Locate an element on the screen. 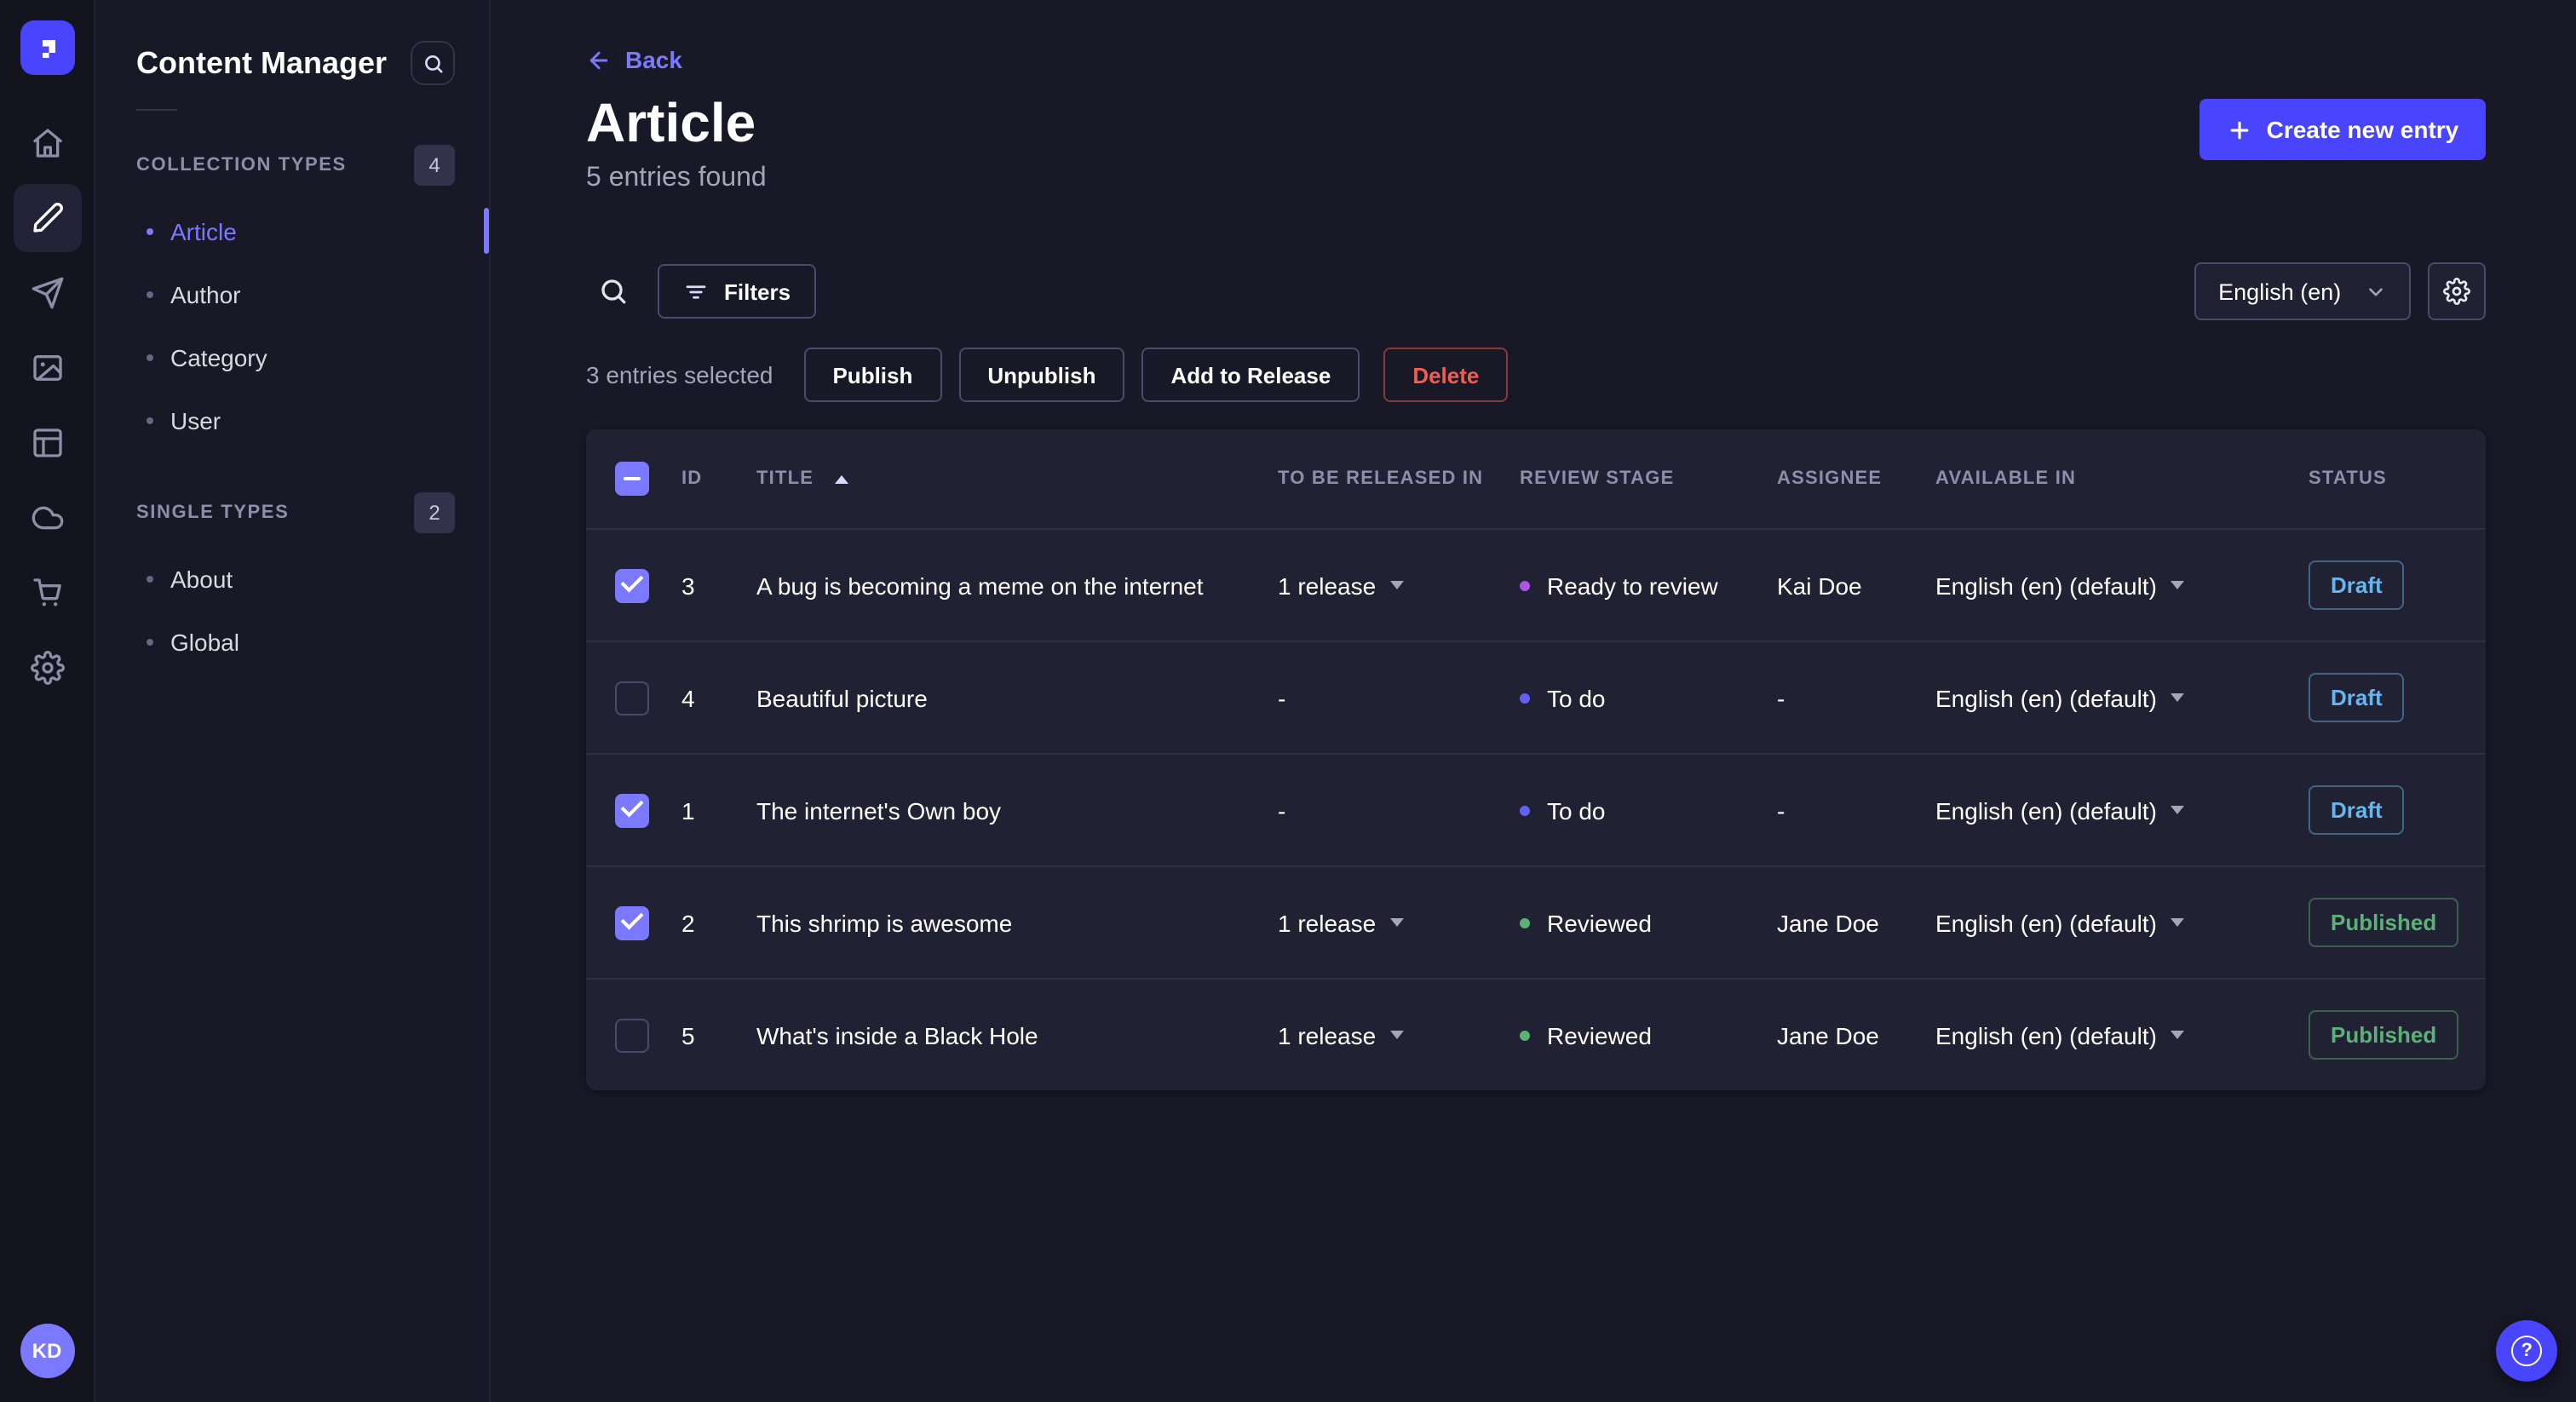 The image size is (2576, 1402). publish-button: Publish is located at coordinates (873, 375).